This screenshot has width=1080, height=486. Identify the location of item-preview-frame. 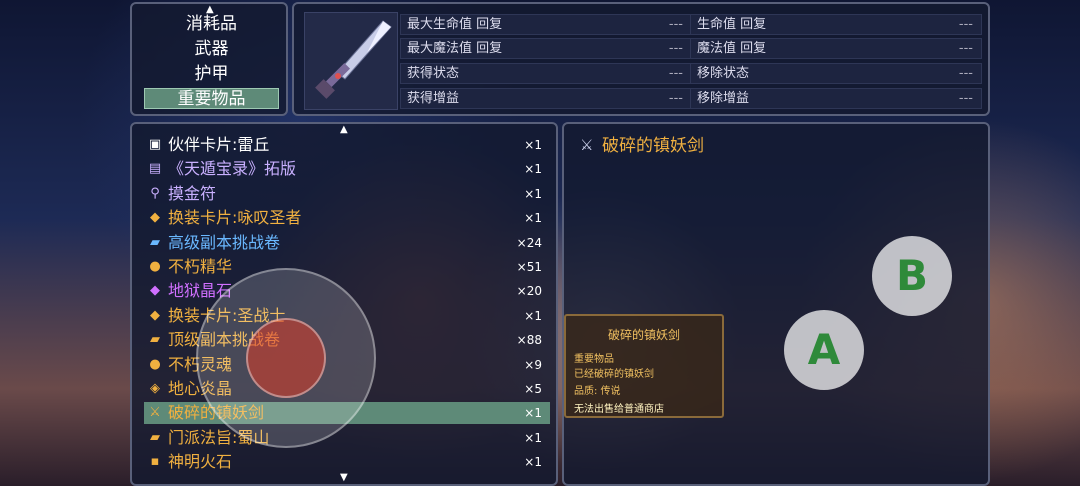
(351, 61).